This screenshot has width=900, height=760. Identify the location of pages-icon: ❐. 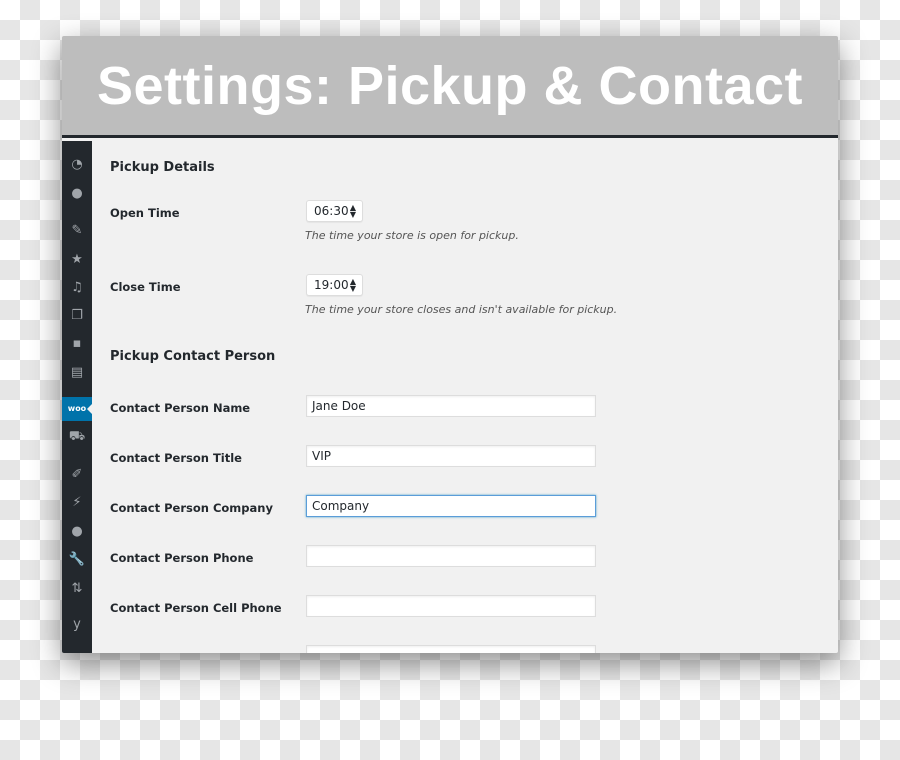
(77, 316).